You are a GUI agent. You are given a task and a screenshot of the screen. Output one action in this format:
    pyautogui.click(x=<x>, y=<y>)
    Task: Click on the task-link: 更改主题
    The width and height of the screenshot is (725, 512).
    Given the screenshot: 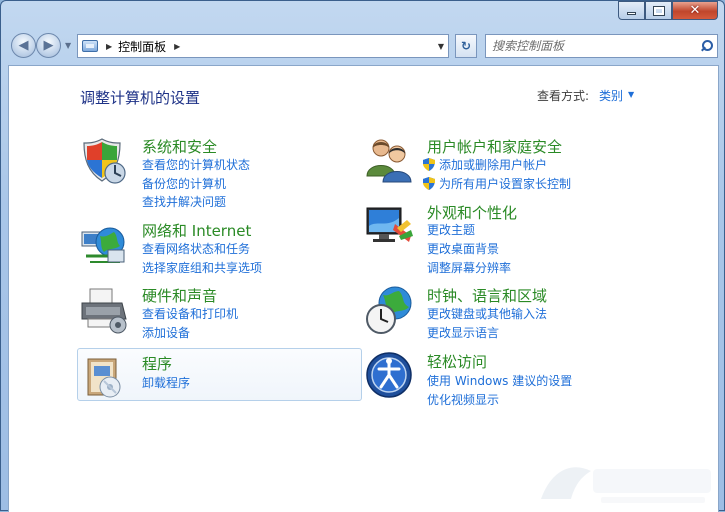 What is the action you would take?
    pyautogui.click(x=451, y=229)
    